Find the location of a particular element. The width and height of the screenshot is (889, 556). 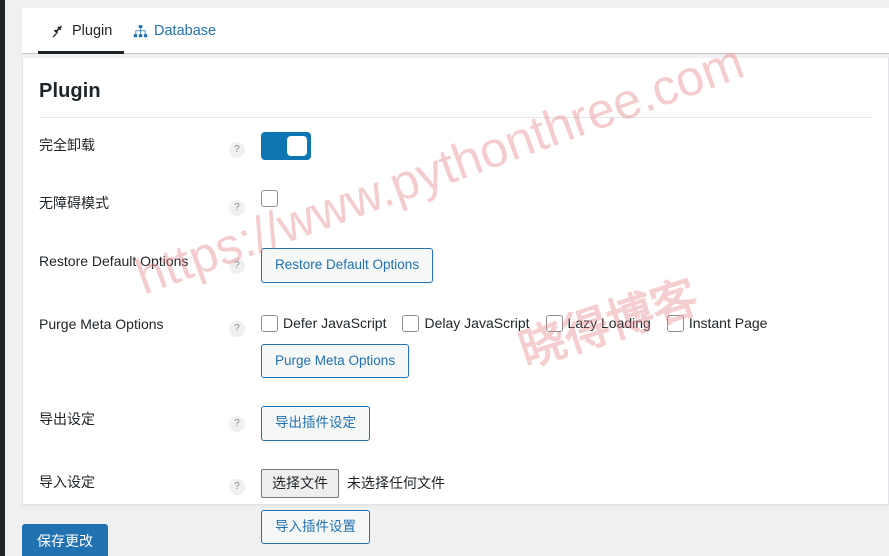

row-uninstall-label: 完全卸载 is located at coordinates (67, 145).